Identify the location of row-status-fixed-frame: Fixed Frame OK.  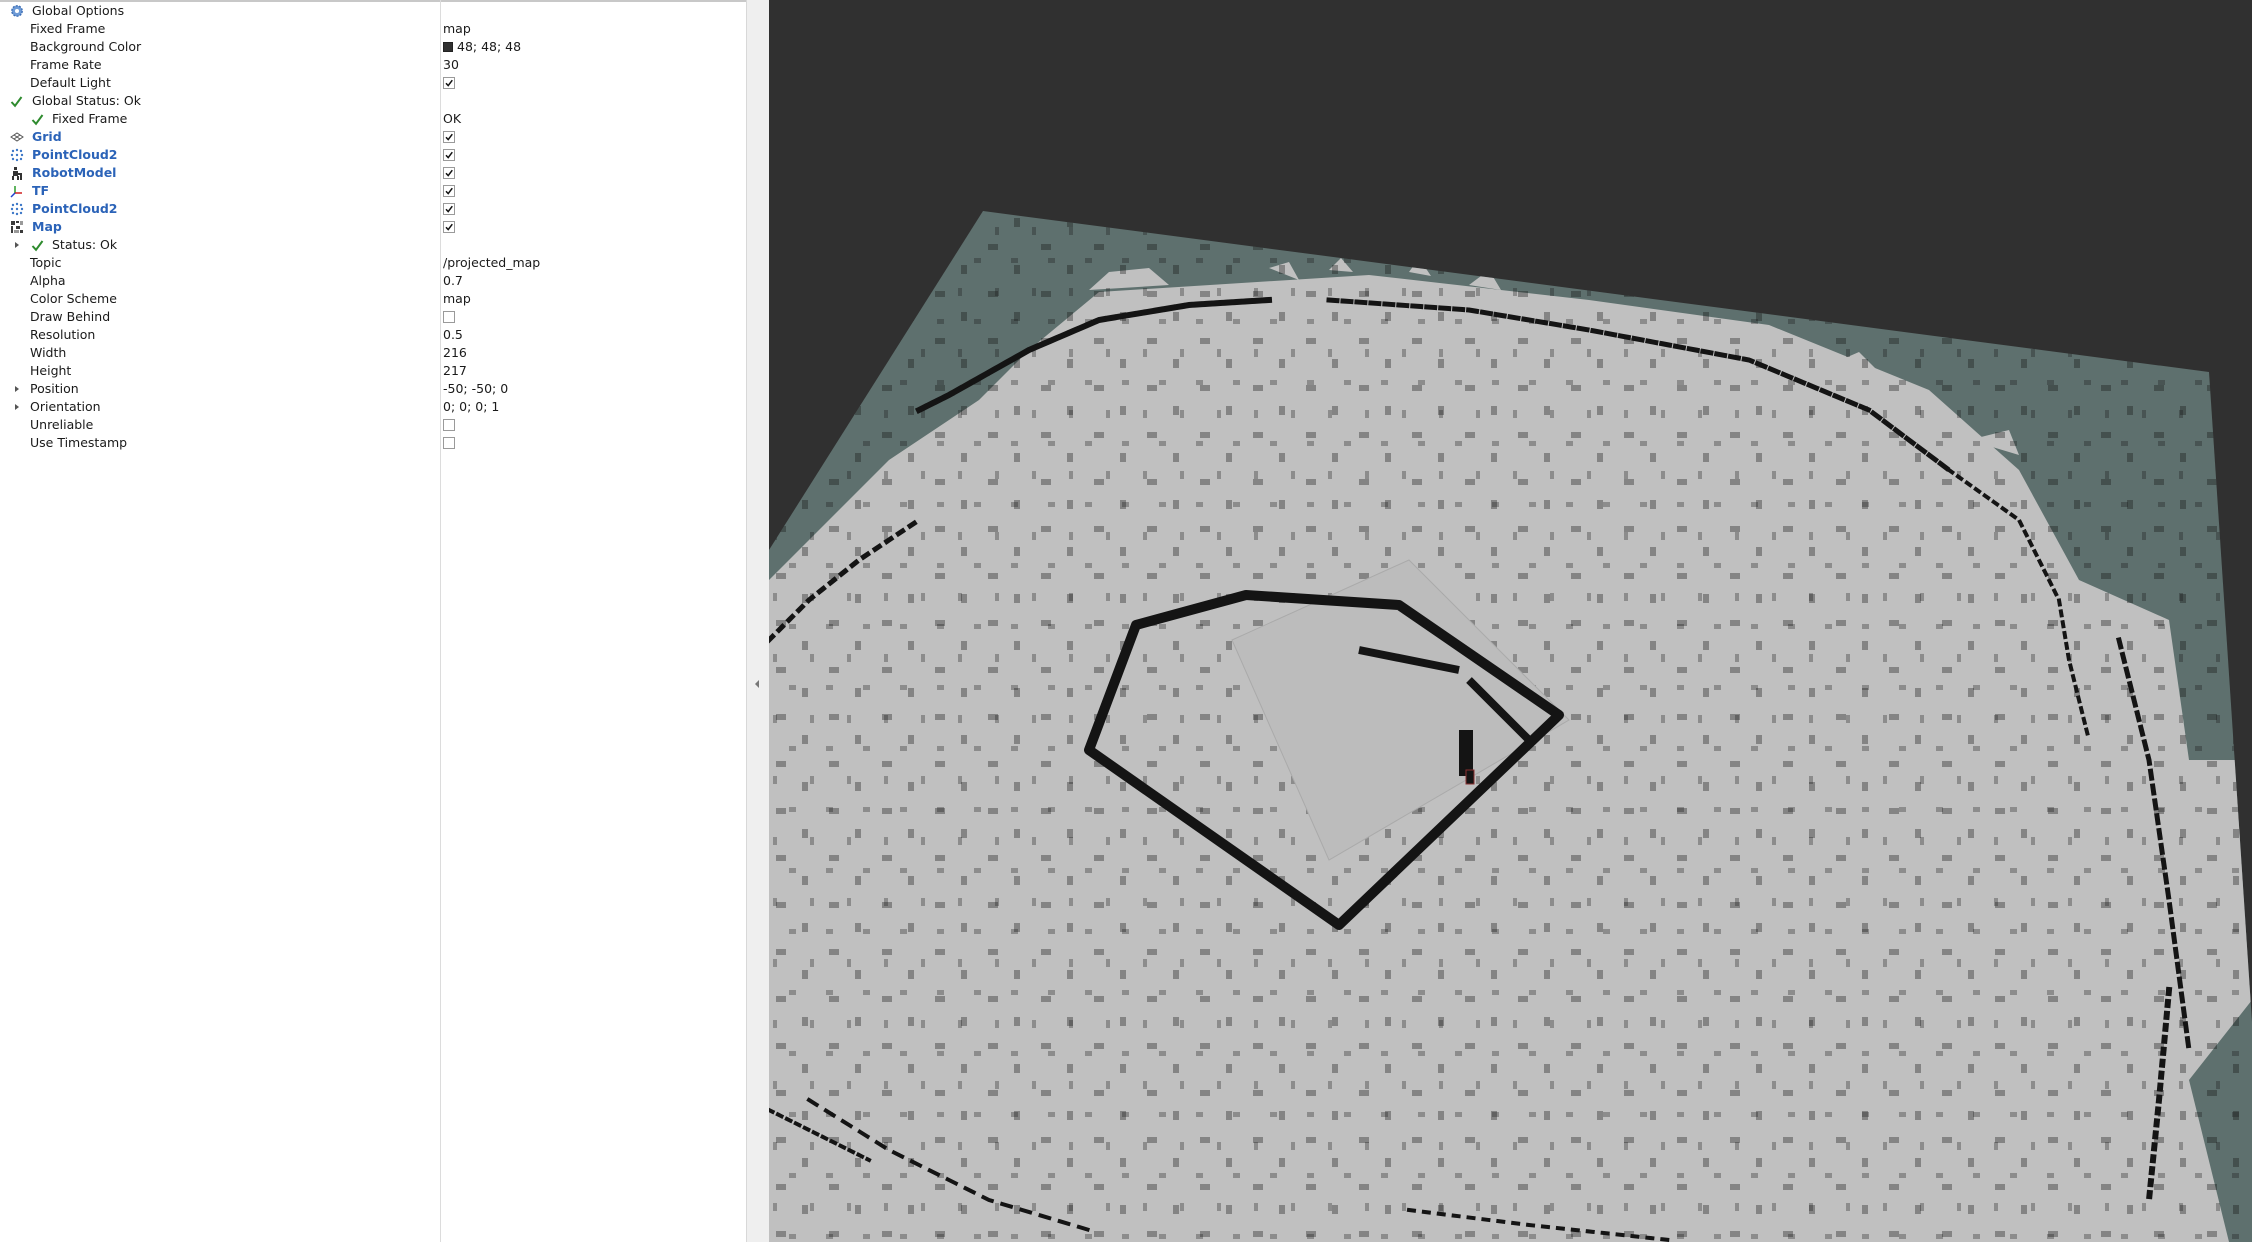
(373, 119).